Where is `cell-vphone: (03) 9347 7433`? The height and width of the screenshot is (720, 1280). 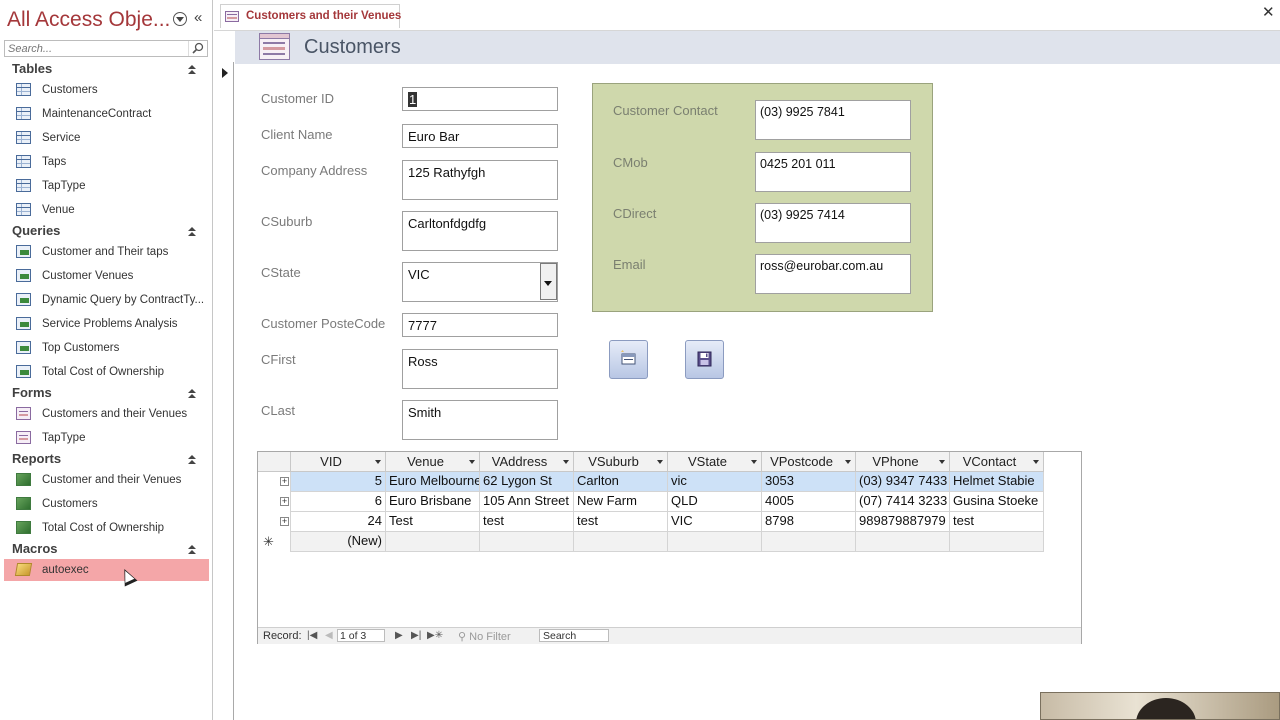
cell-vphone: (03) 9347 7433 is located at coordinates (903, 482).